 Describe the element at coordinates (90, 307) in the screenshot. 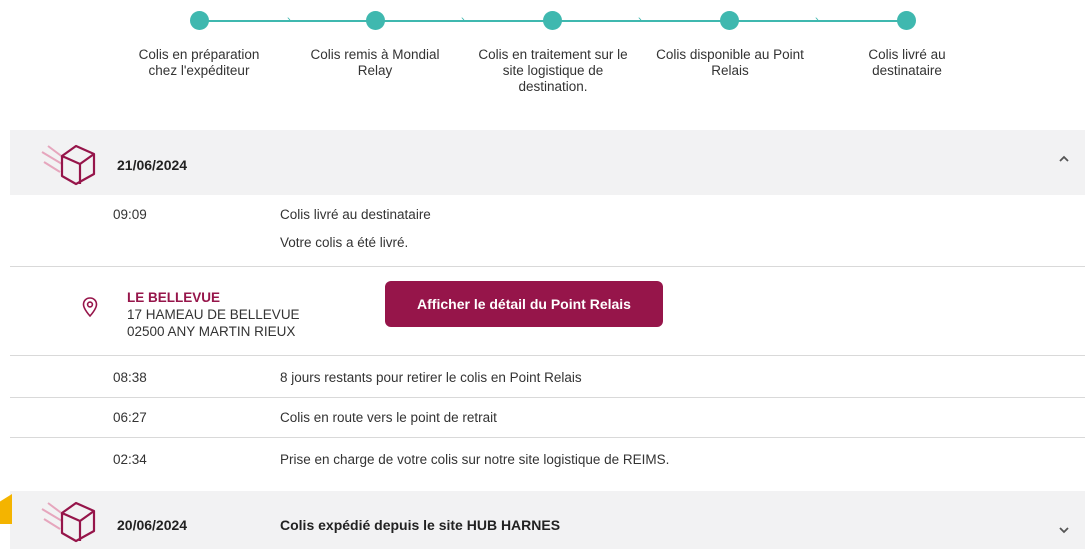

I see `location-pin-icon` at that location.